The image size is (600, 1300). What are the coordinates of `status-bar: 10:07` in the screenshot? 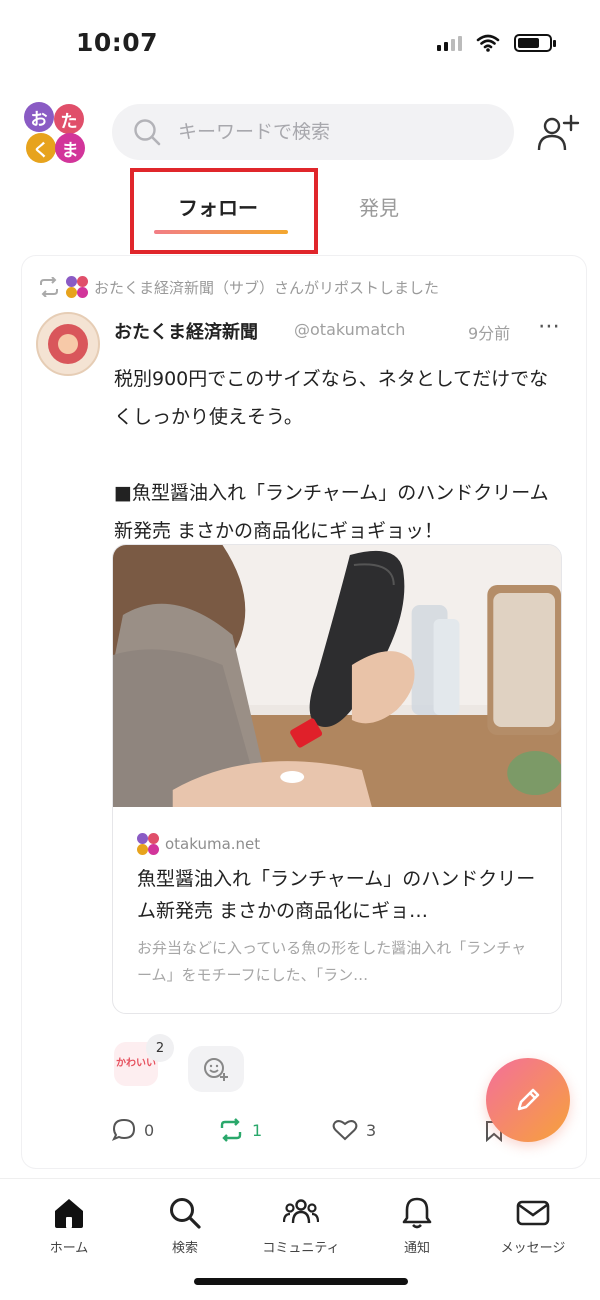 It's located at (300, 45).